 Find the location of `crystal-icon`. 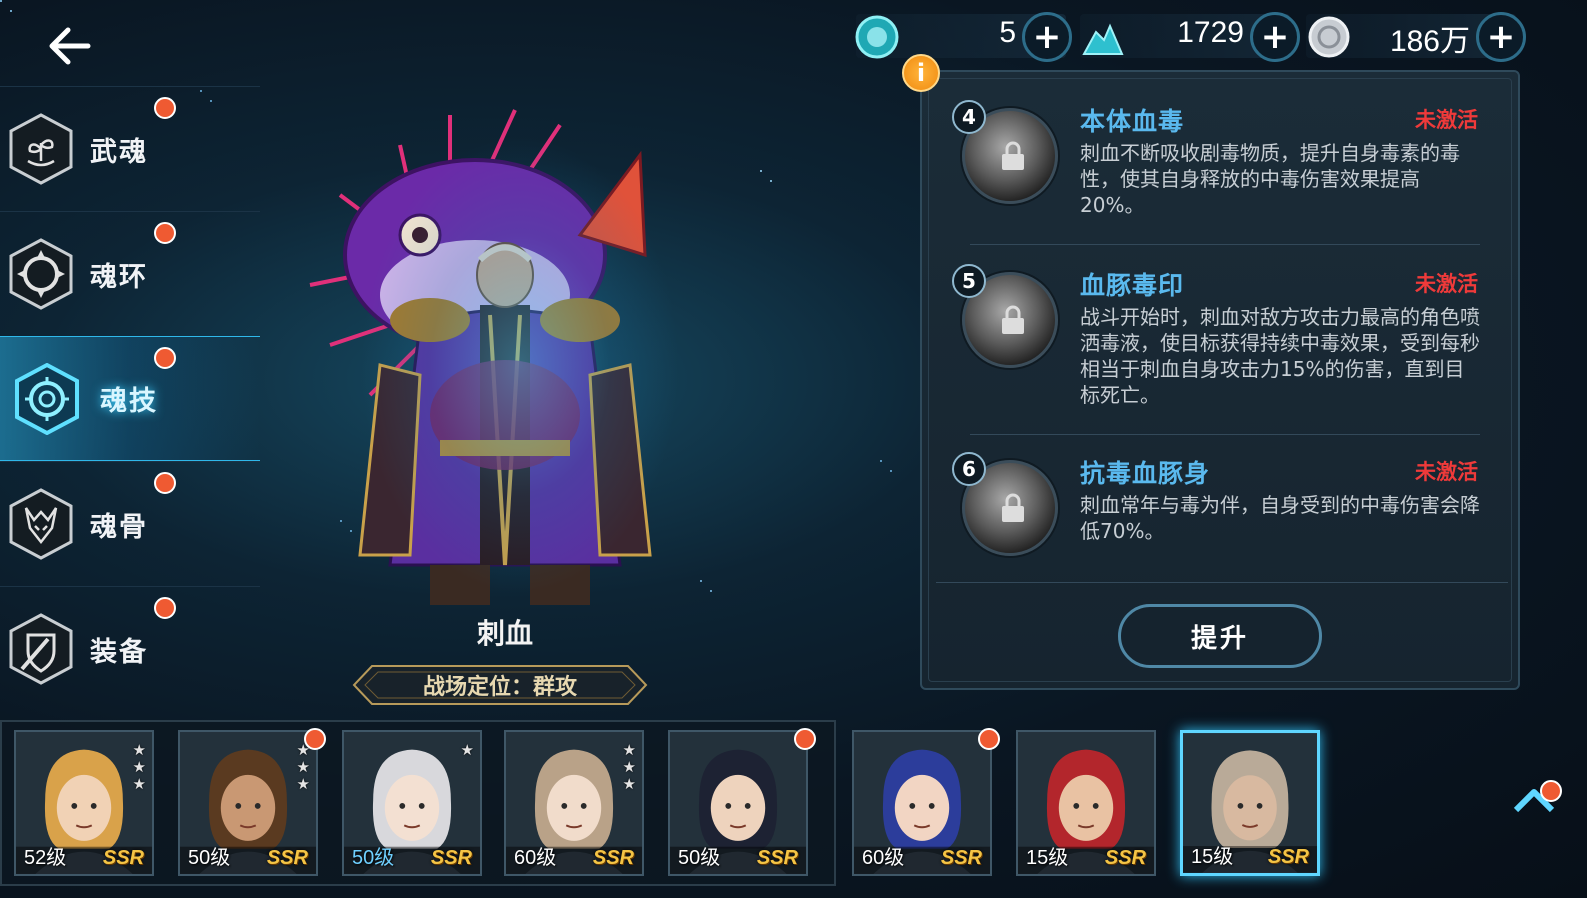

crystal-icon is located at coordinates (1103, 39).